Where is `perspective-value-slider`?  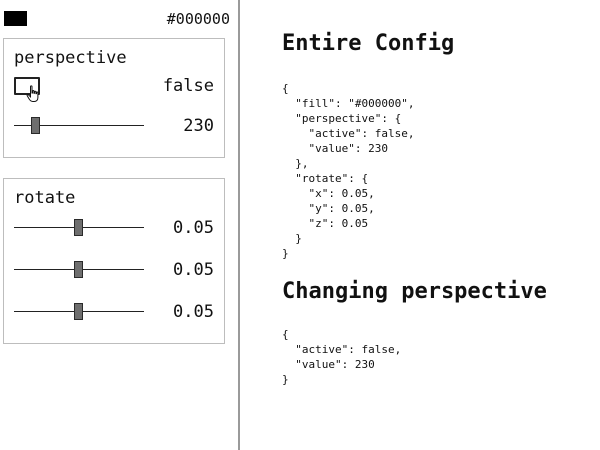
perspective-value-slider is located at coordinates (79, 126).